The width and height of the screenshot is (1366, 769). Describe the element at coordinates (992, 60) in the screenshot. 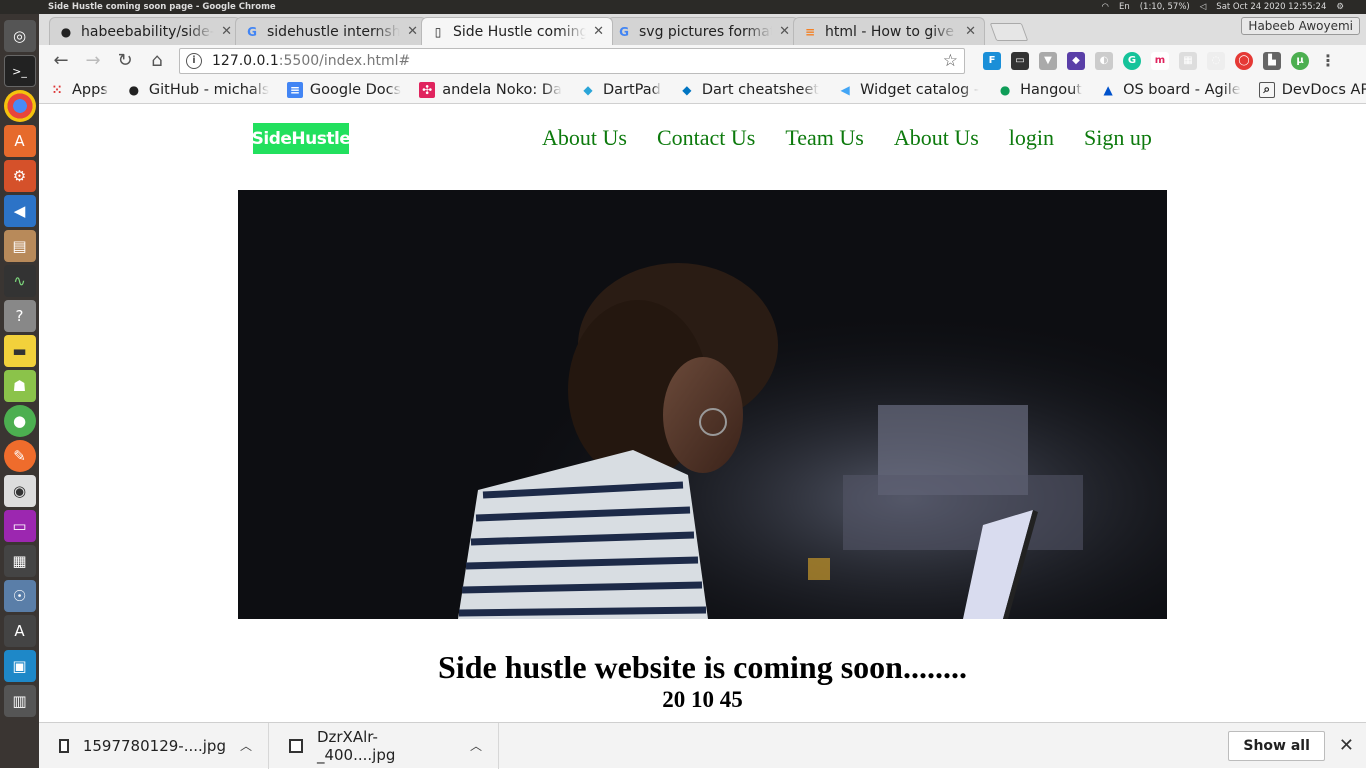

I see `extension-icon: F` at that location.